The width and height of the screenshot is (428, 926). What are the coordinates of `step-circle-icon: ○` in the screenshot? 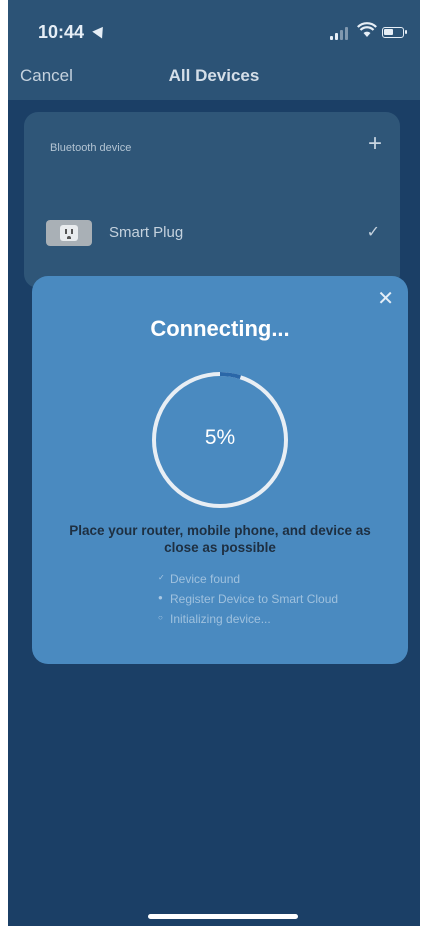 It's located at (160, 617).